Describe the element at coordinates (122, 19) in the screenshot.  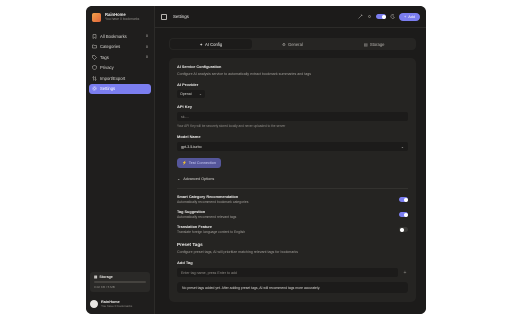
I see `brand-subtitle: You have 0 bookmarks` at that location.